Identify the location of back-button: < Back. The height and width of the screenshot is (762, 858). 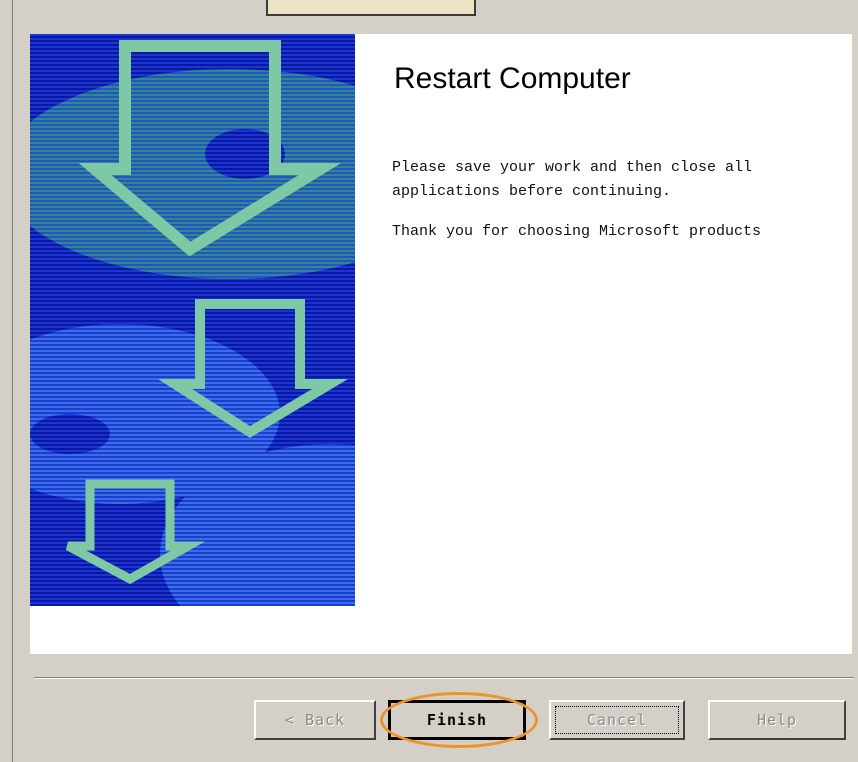
(315, 720).